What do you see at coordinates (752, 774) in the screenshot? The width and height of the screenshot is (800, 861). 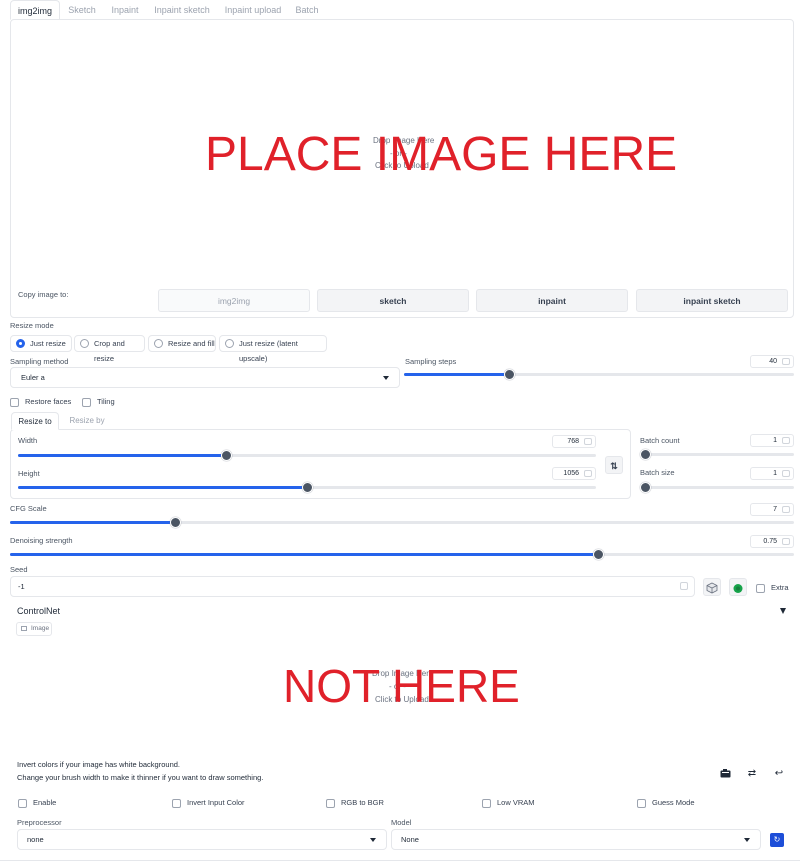 I see `swap-horizontal-icon: ⇄` at bounding box center [752, 774].